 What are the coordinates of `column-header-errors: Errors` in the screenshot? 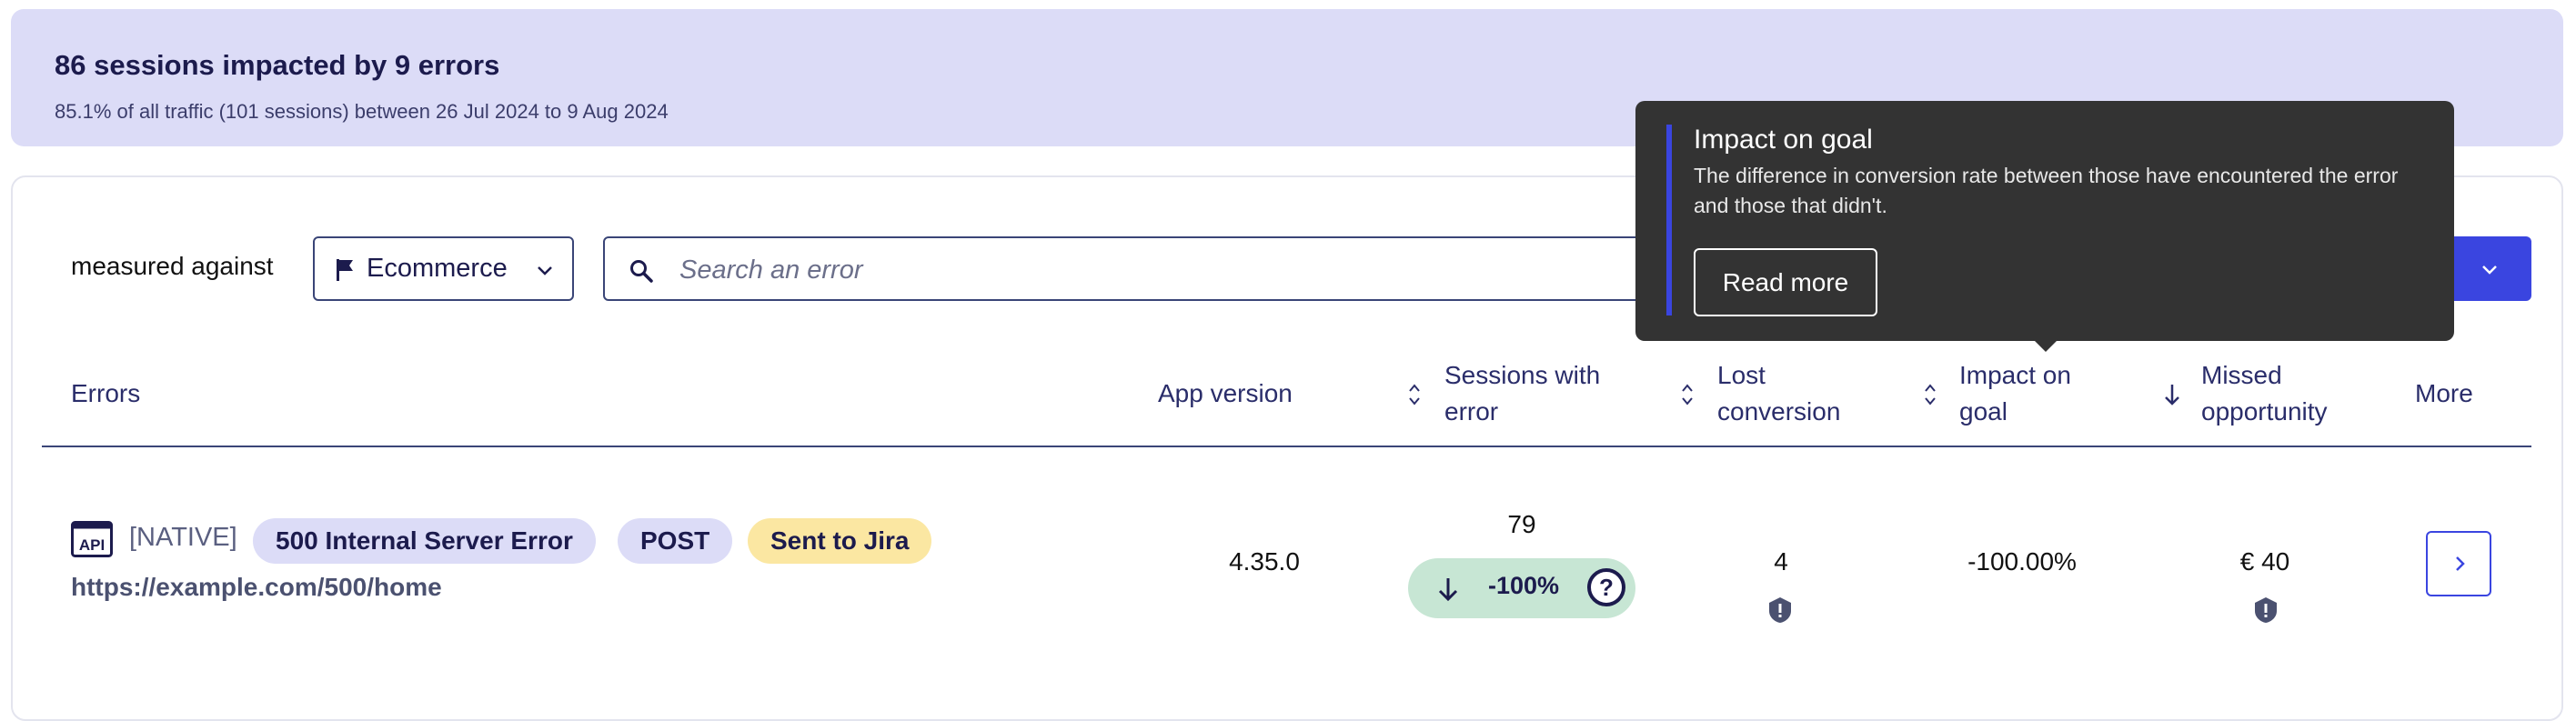 It's located at (106, 393).